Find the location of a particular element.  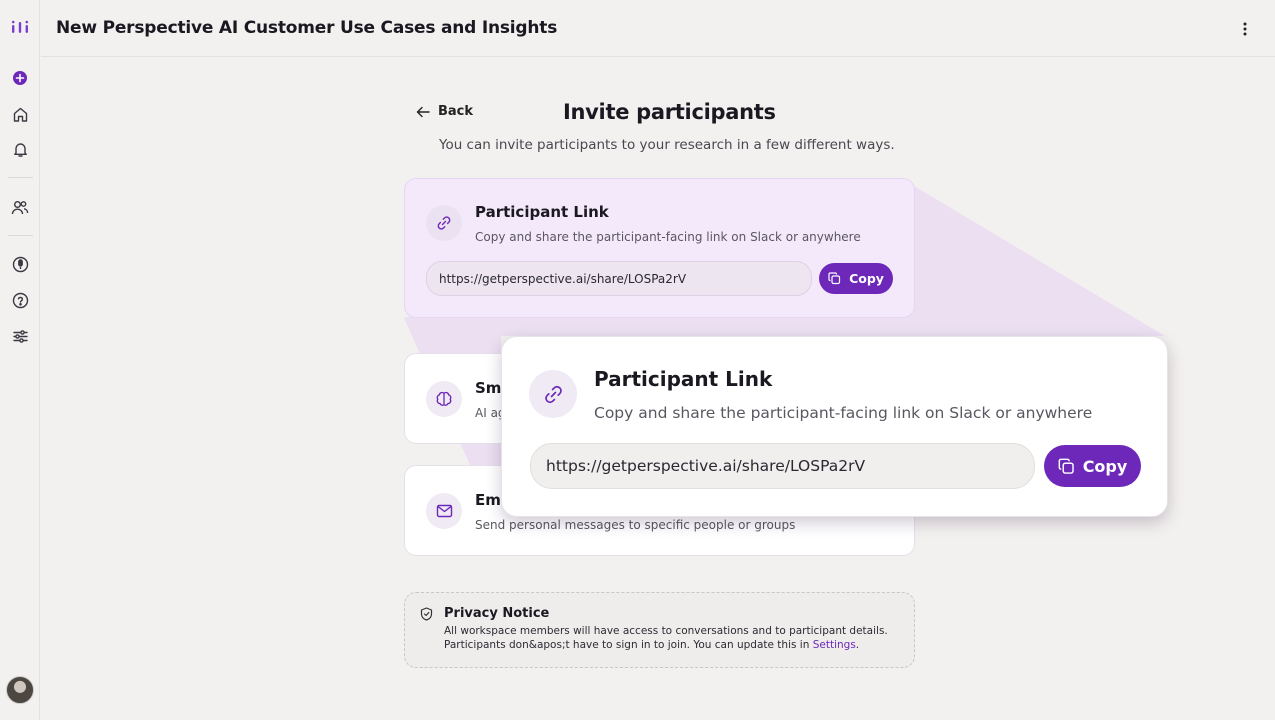

avatar is located at coordinates (20, 690).